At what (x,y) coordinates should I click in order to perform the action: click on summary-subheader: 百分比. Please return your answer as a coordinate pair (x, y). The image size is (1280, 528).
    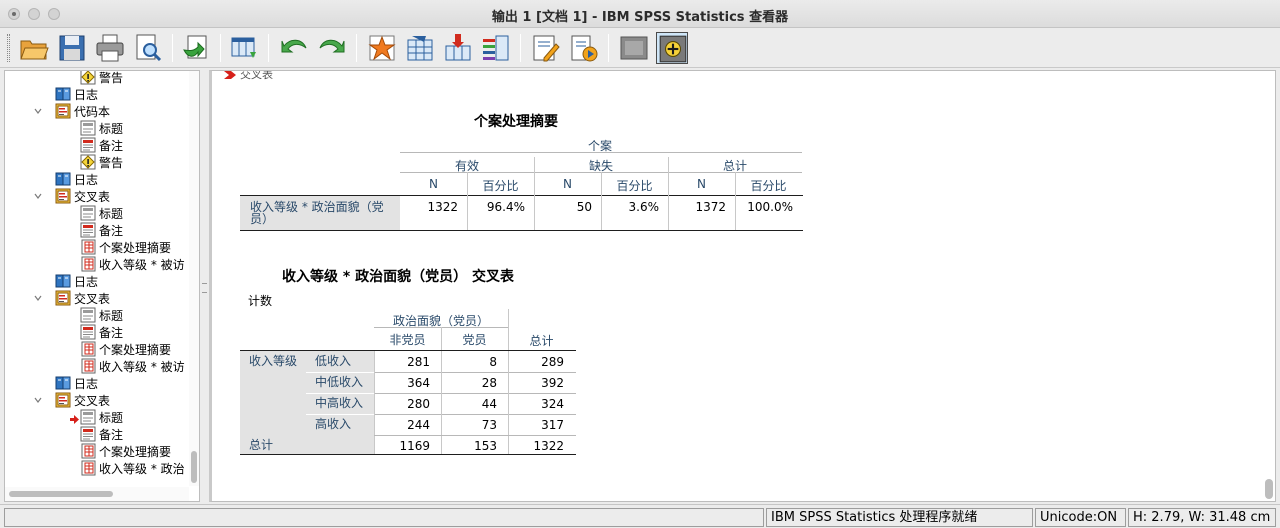
    Looking at the image, I should click on (500, 186).